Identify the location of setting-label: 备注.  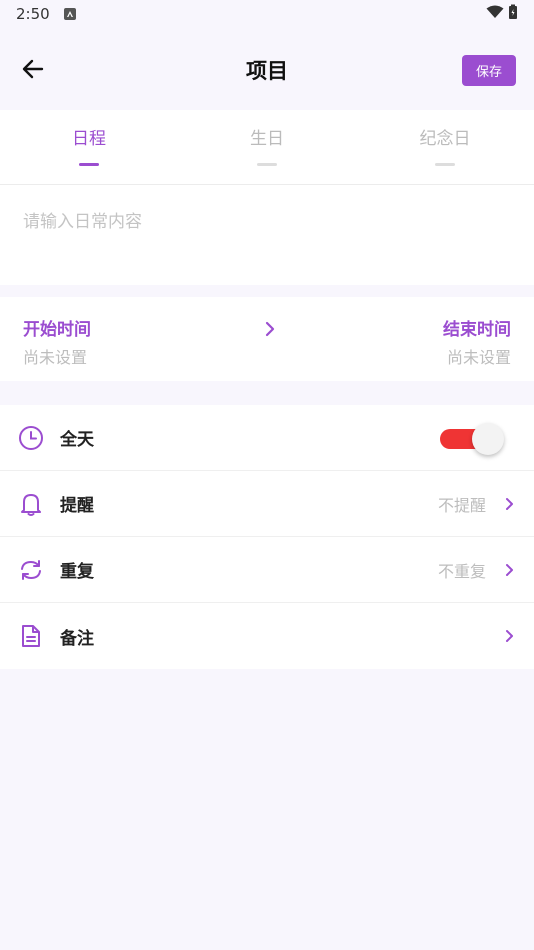
(77, 638).